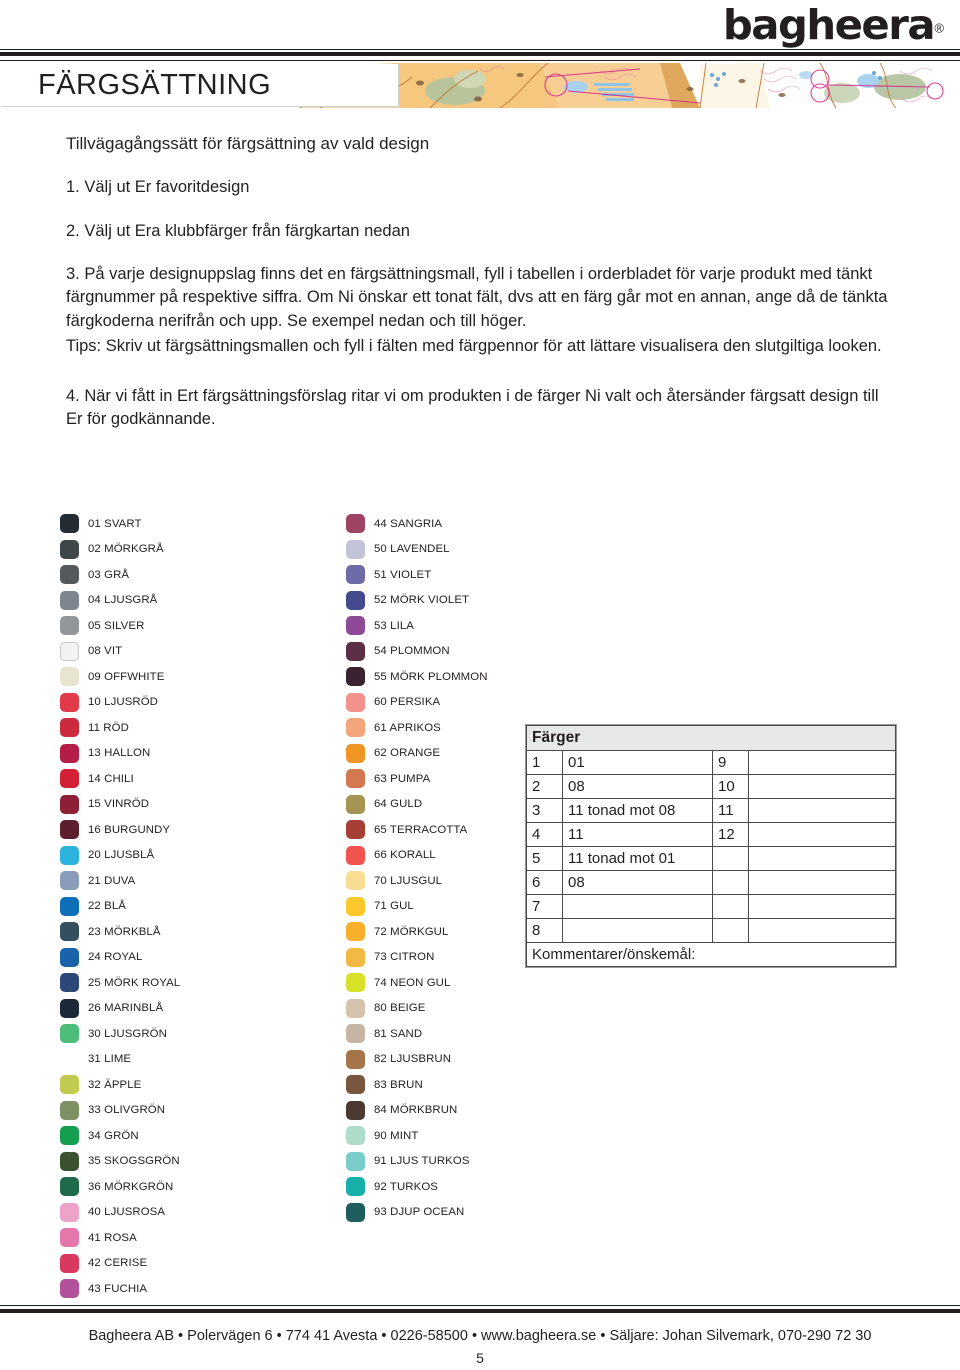 The image size is (960, 1370). Describe the element at coordinates (190, 575) in the screenshot. I see `color-swatch-row: 03 GRÅ` at that location.